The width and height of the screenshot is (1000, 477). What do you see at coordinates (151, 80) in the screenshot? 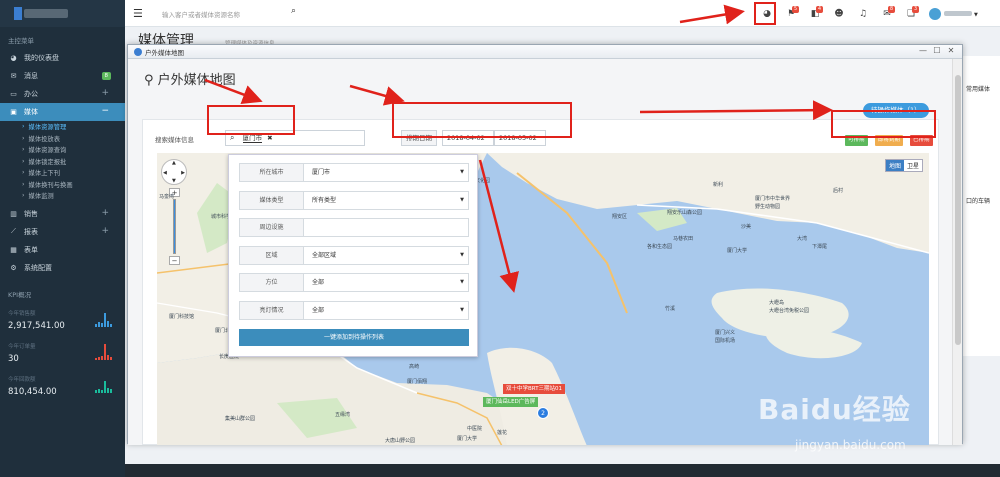
I see `map-pin-icon: ⚲` at bounding box center [151, 80].